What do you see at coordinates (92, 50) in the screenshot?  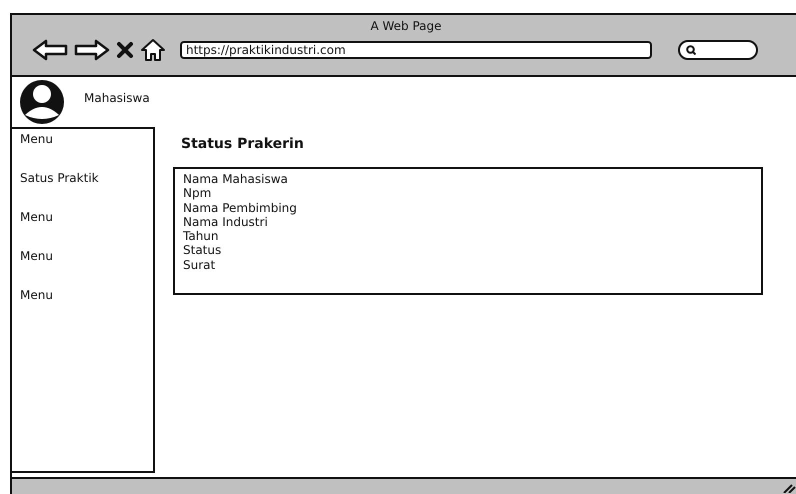 I see `forward-icon` at bounding box center [92, 50].